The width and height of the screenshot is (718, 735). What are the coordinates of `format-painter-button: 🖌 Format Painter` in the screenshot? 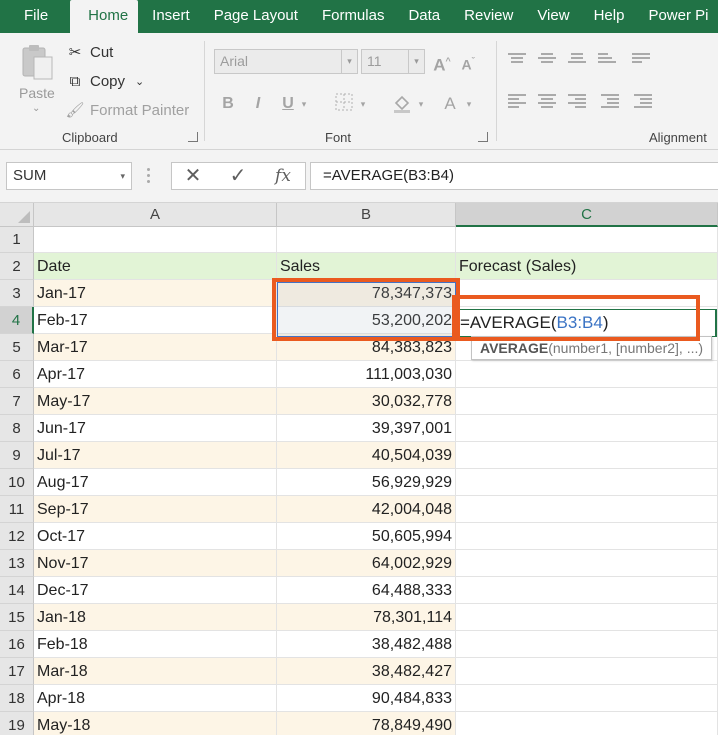 It's located at (127, 110).